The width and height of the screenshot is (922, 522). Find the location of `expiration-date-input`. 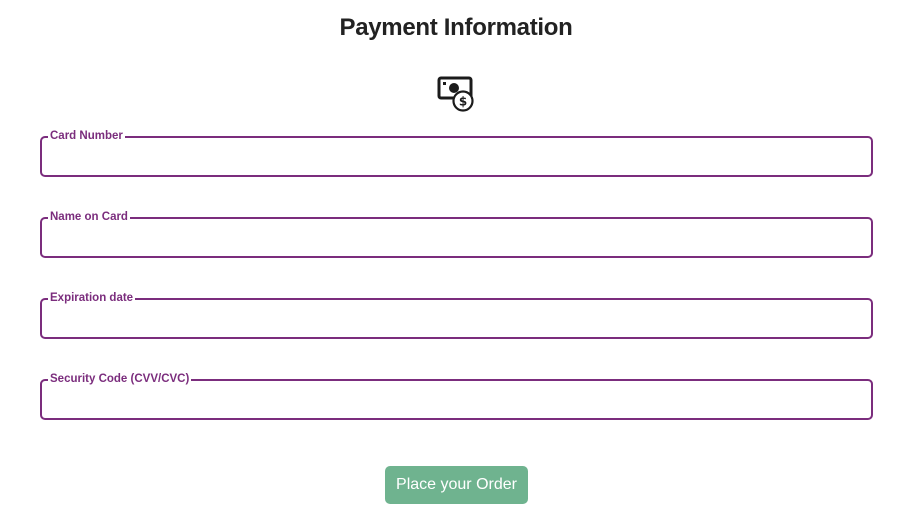

expiration-date-input is located at coordinates (456, 318).